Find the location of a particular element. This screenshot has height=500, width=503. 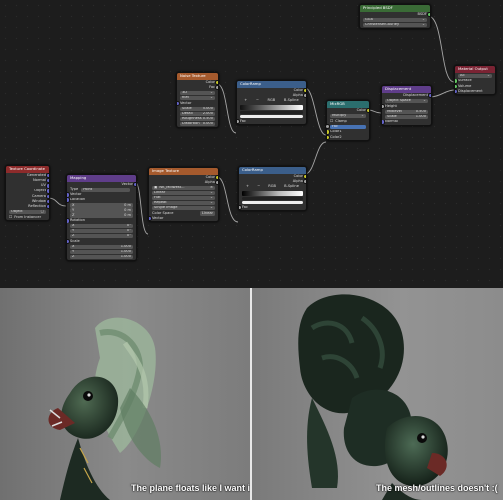

scale-z-field: Z 1.000 is located at coordinates (101, 257).